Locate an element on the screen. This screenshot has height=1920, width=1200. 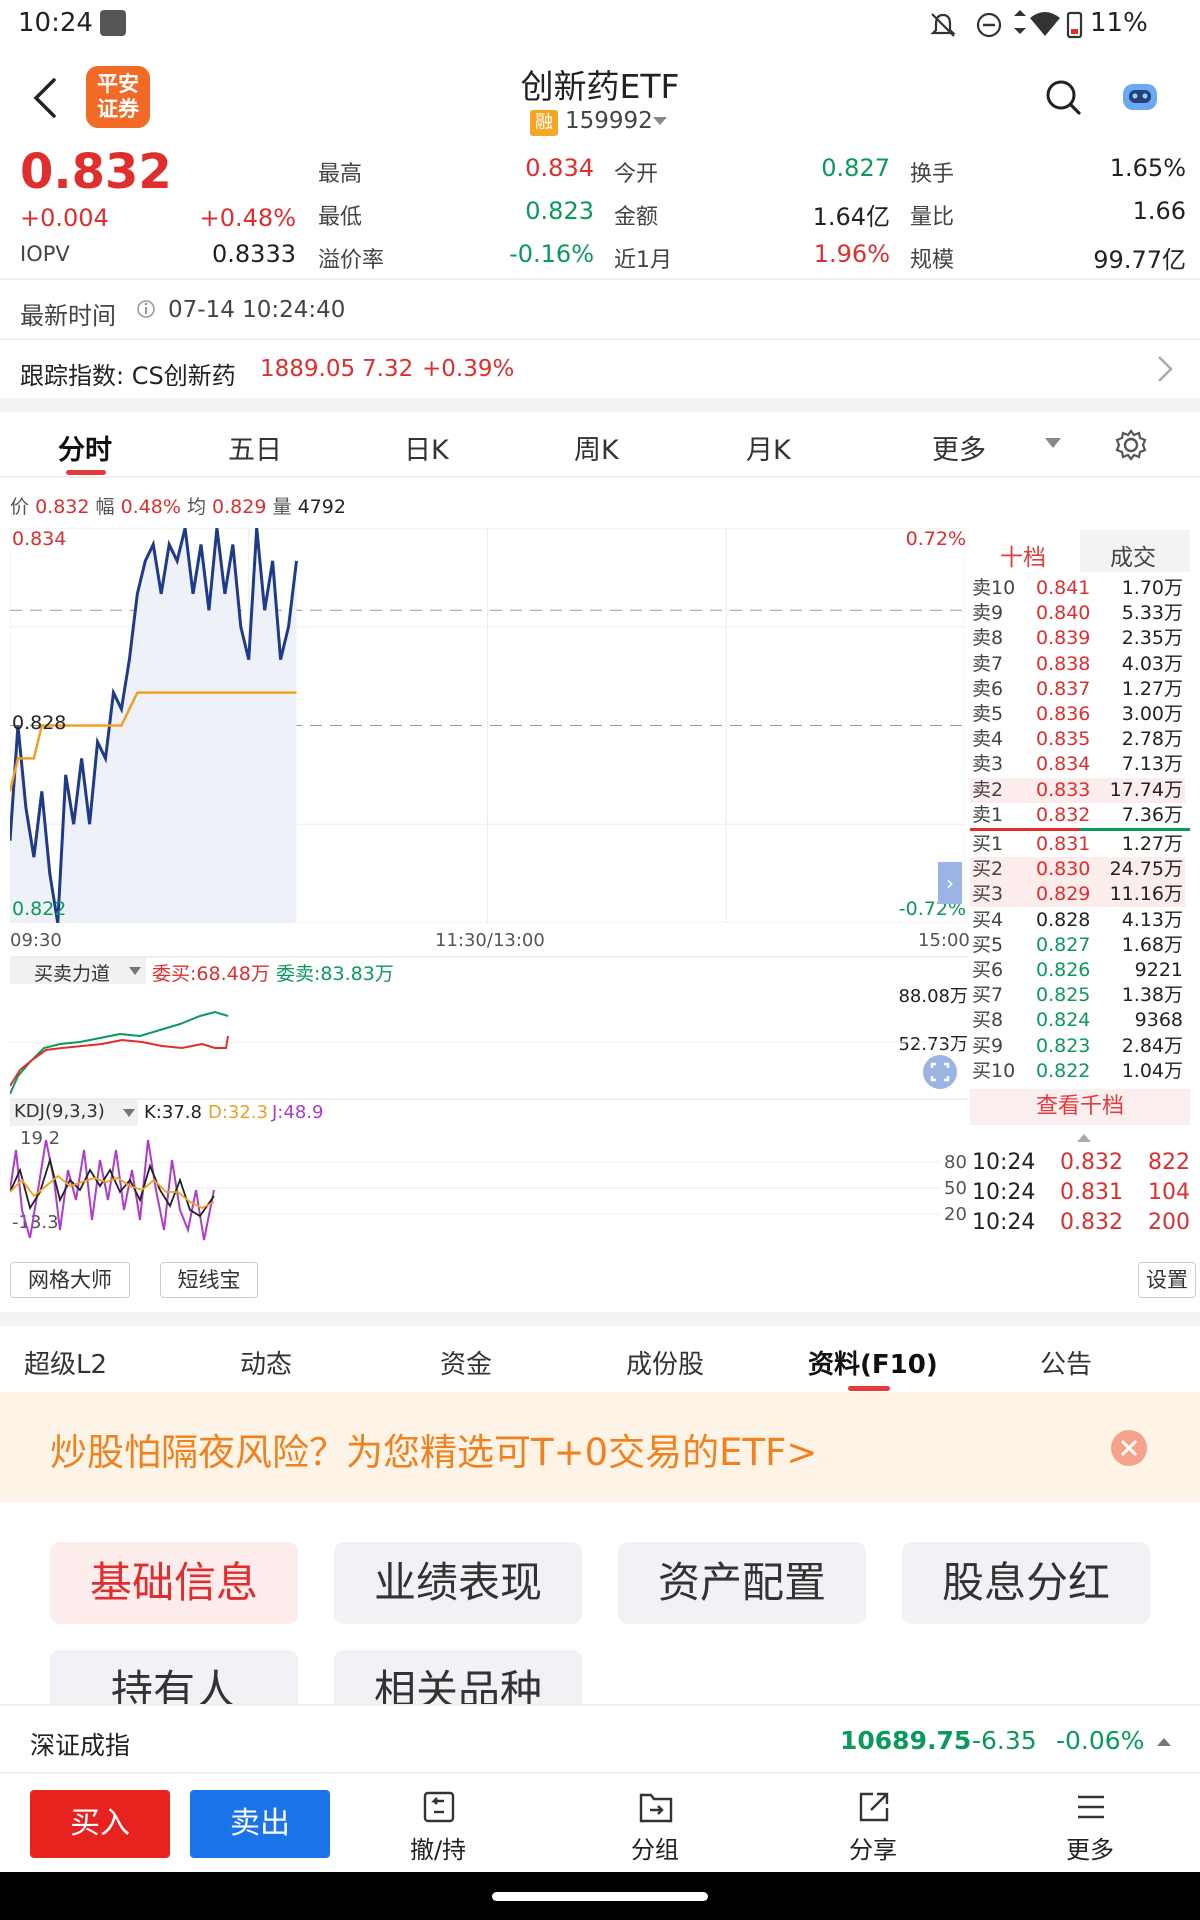
kdj-level-80: 80 is located at coordinates (955, 1162).